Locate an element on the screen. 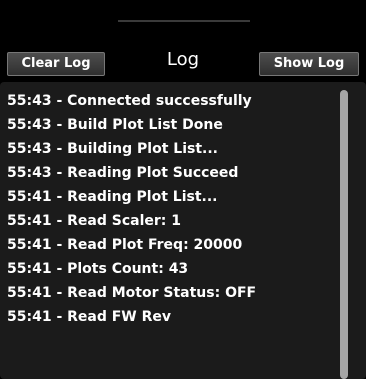 The width and height of the screenshot is (366, 379). log-entry: 55:41 - Read FW Rev is located at coordinates (89, 317).